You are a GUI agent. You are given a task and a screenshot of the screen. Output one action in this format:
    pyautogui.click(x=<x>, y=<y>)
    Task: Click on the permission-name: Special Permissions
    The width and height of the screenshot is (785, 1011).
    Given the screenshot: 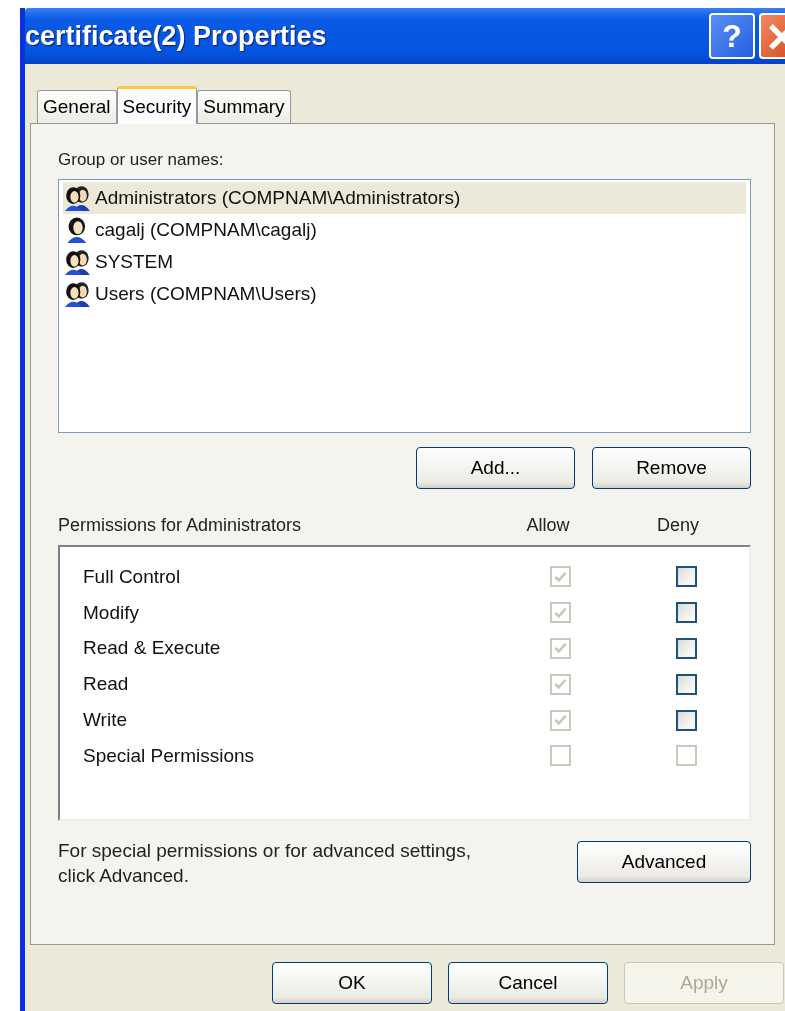 What is the action you would take?
    pyautogui.click(x=169, y=755)
    